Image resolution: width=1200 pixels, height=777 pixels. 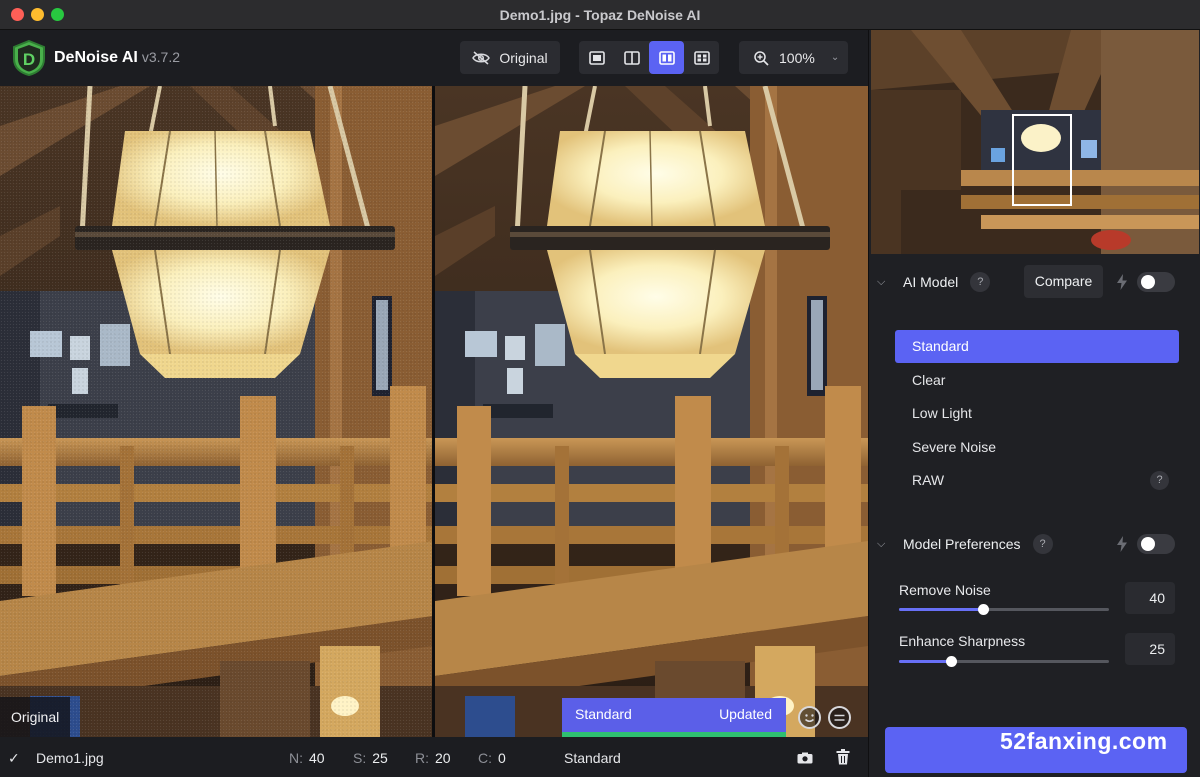 I want to click on model-preferences-title: Model Preferences, so click(x=962, y=544).